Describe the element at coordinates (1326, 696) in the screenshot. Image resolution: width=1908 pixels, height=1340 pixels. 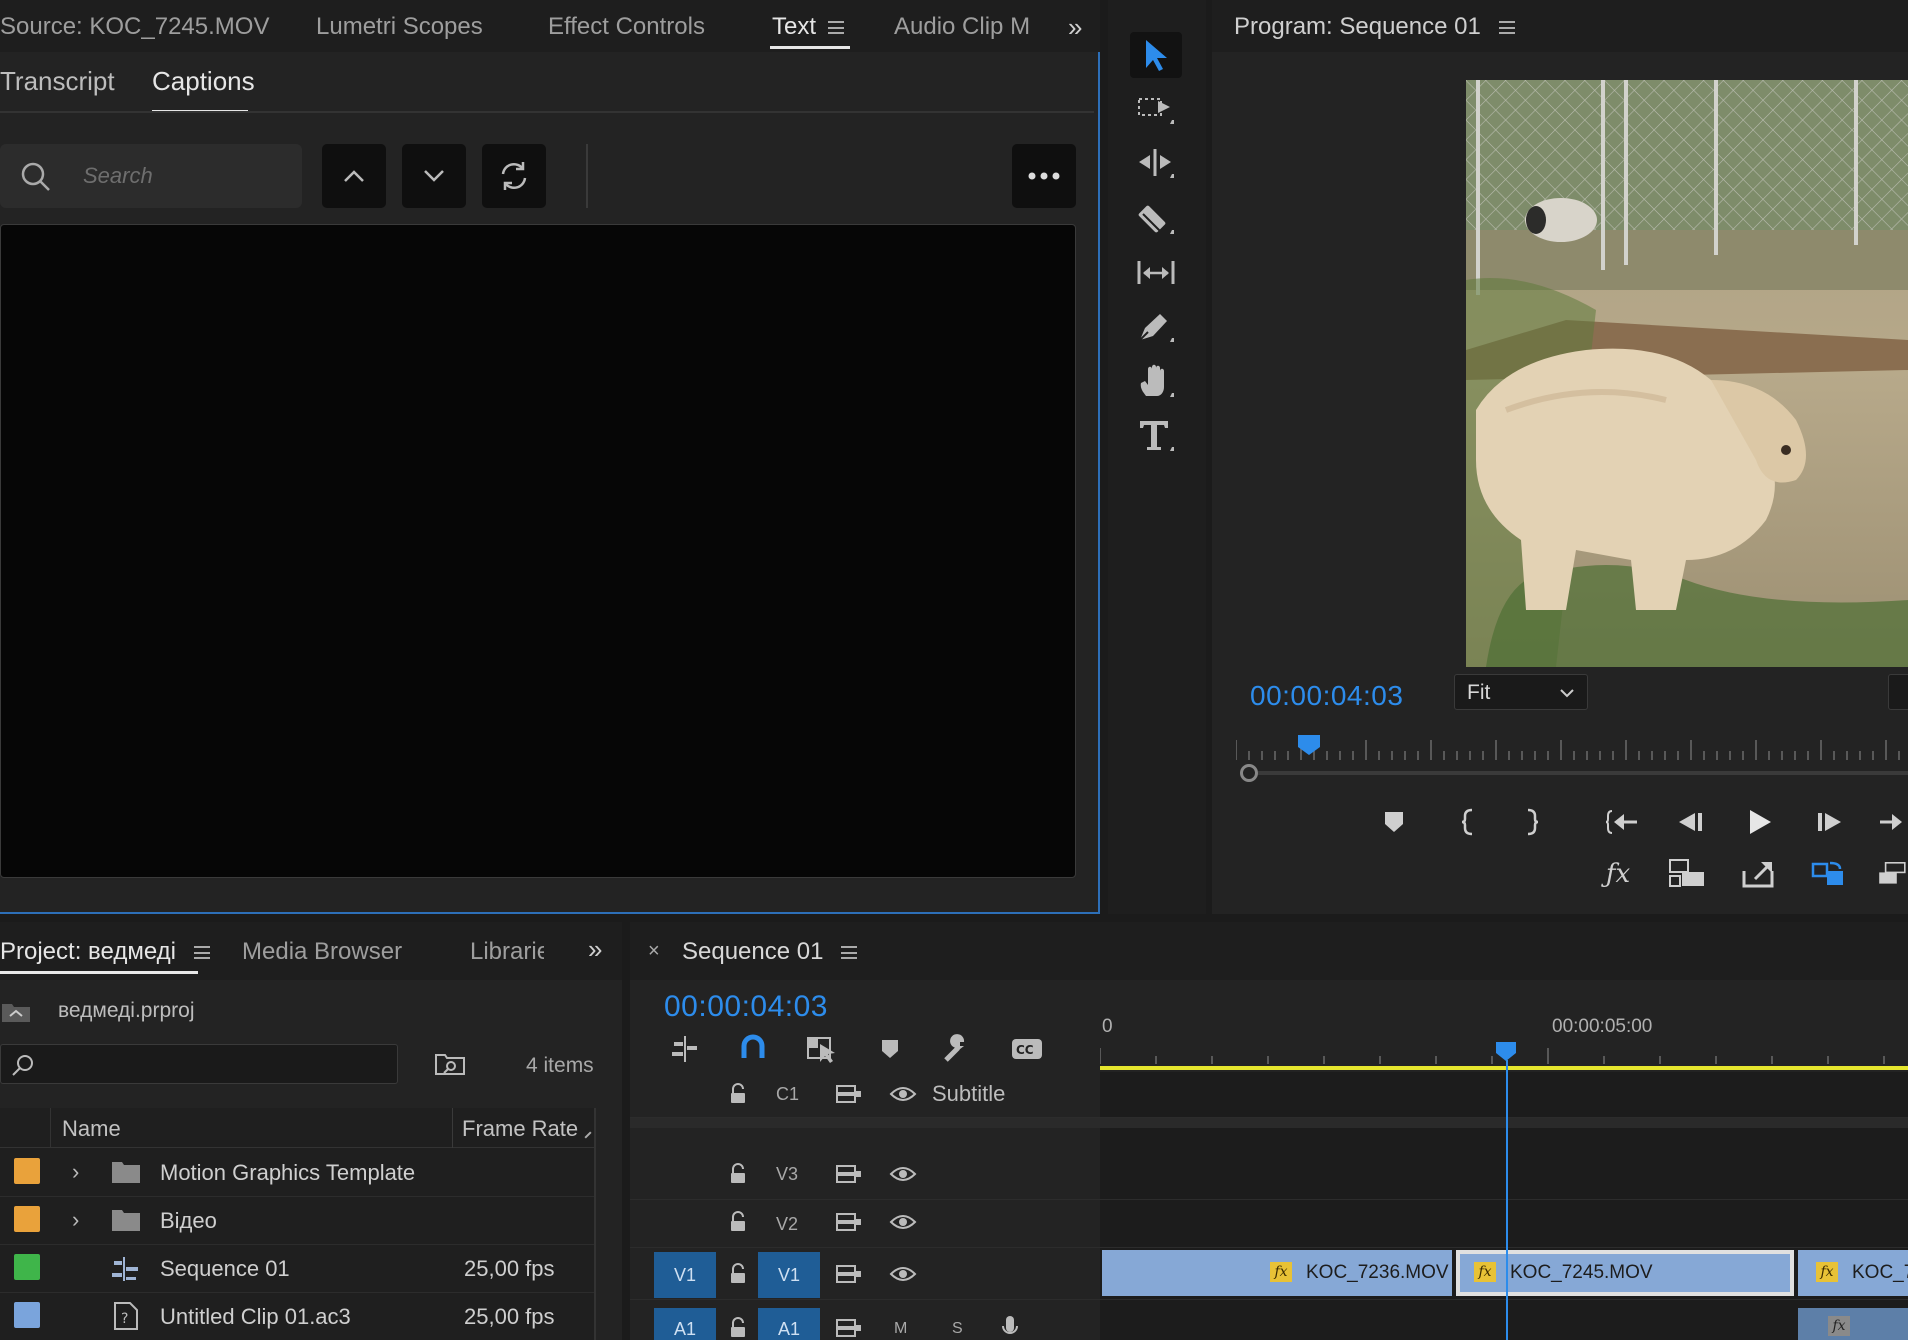
I see `program-timecode: 00:00:04:03` at that location.